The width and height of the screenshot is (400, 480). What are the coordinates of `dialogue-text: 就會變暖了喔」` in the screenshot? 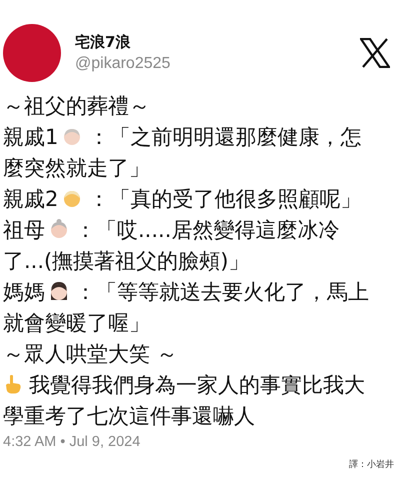 It's located at (76, 323).